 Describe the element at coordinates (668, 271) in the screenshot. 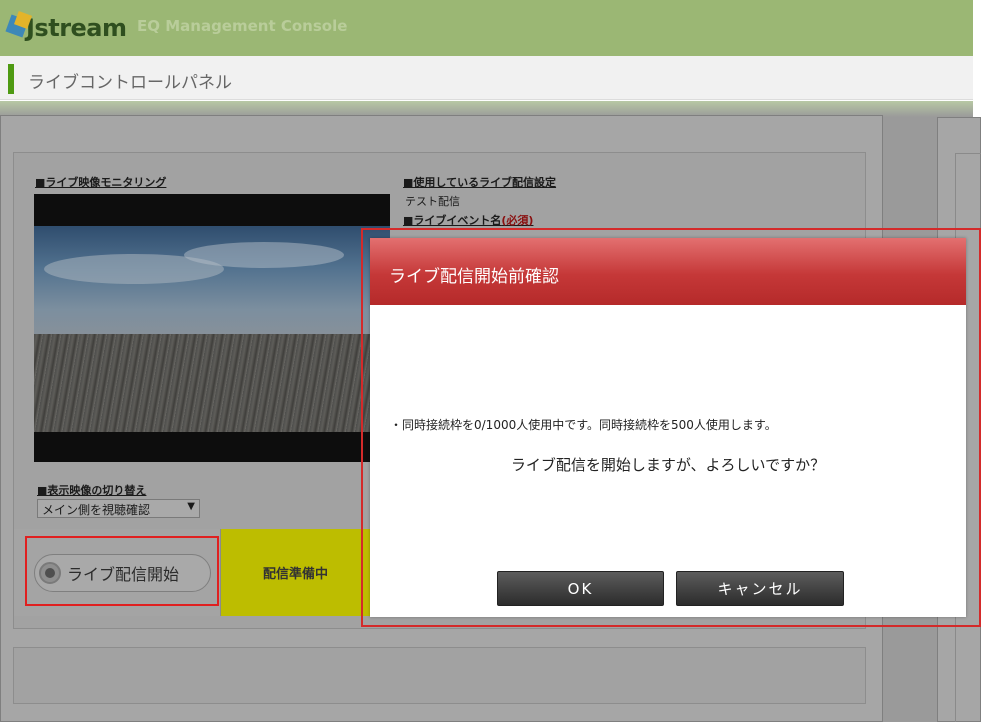

I see `dialog-header: ライブ配信開始前確認` at that location.